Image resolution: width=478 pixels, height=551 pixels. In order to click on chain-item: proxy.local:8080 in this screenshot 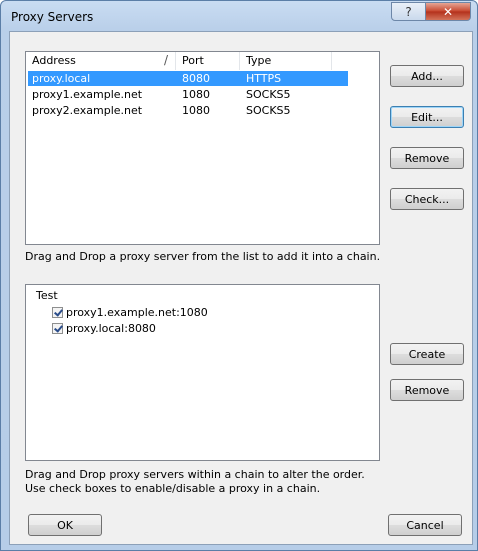, I will do `click(104, 328)`.